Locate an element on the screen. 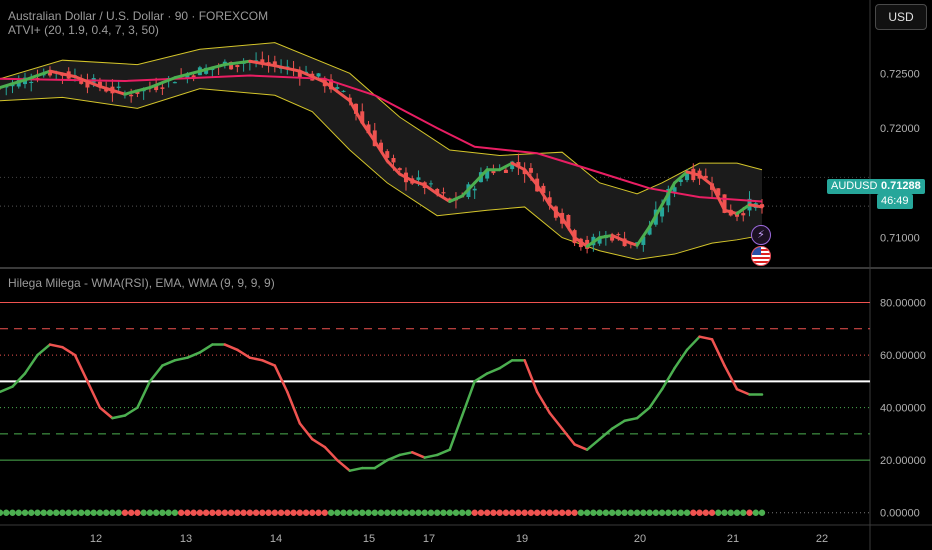 The width and height of the screenshot is (932, 550). currency-button: USD is located at coordinates (901, 17).